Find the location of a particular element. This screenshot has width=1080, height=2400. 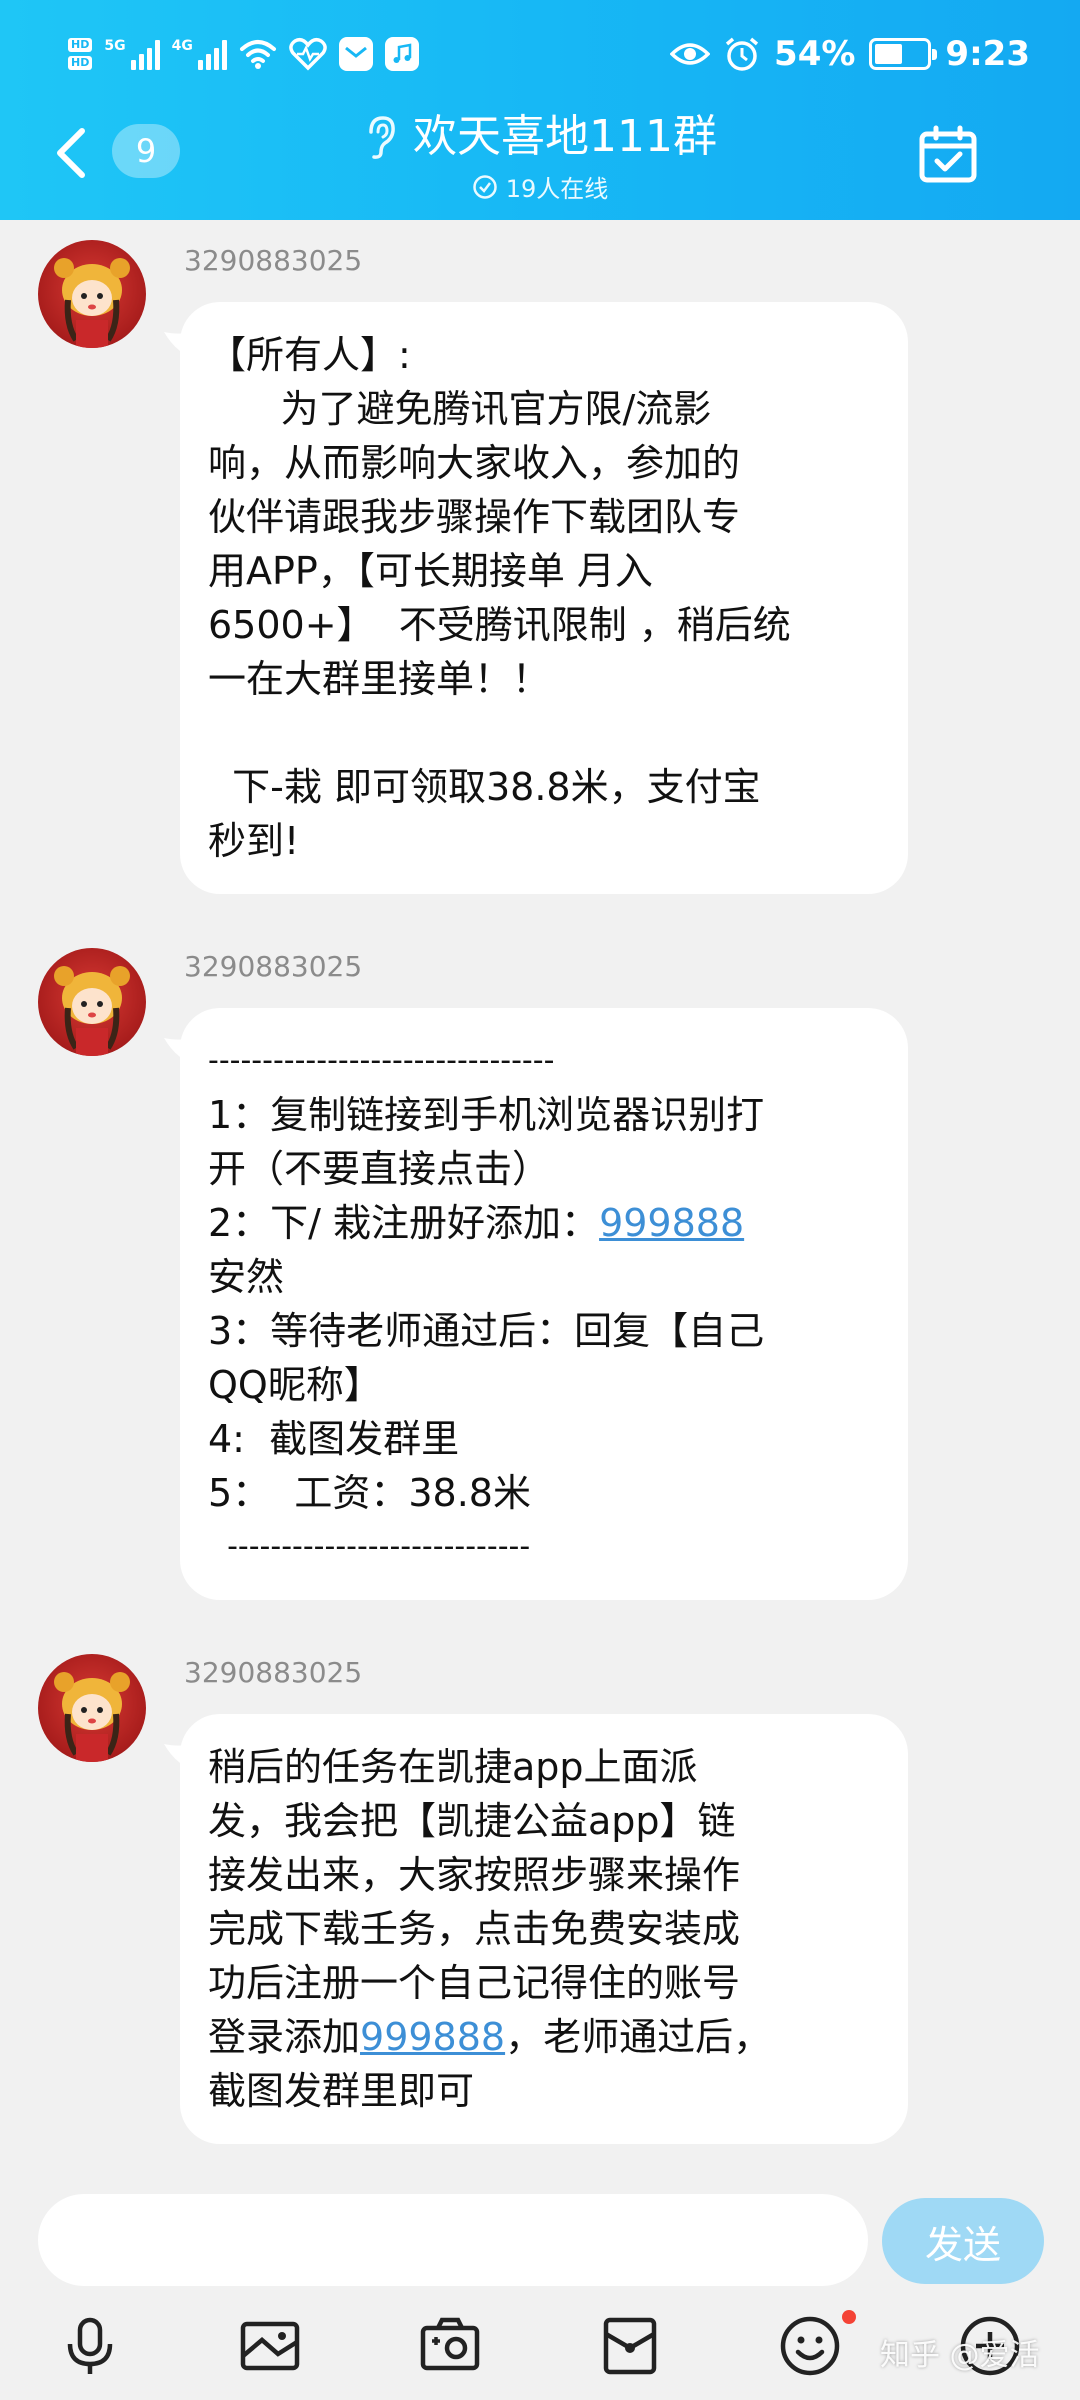

message-line: 登录添加999888，老师通过后， is located at coordinates (543, 2037).